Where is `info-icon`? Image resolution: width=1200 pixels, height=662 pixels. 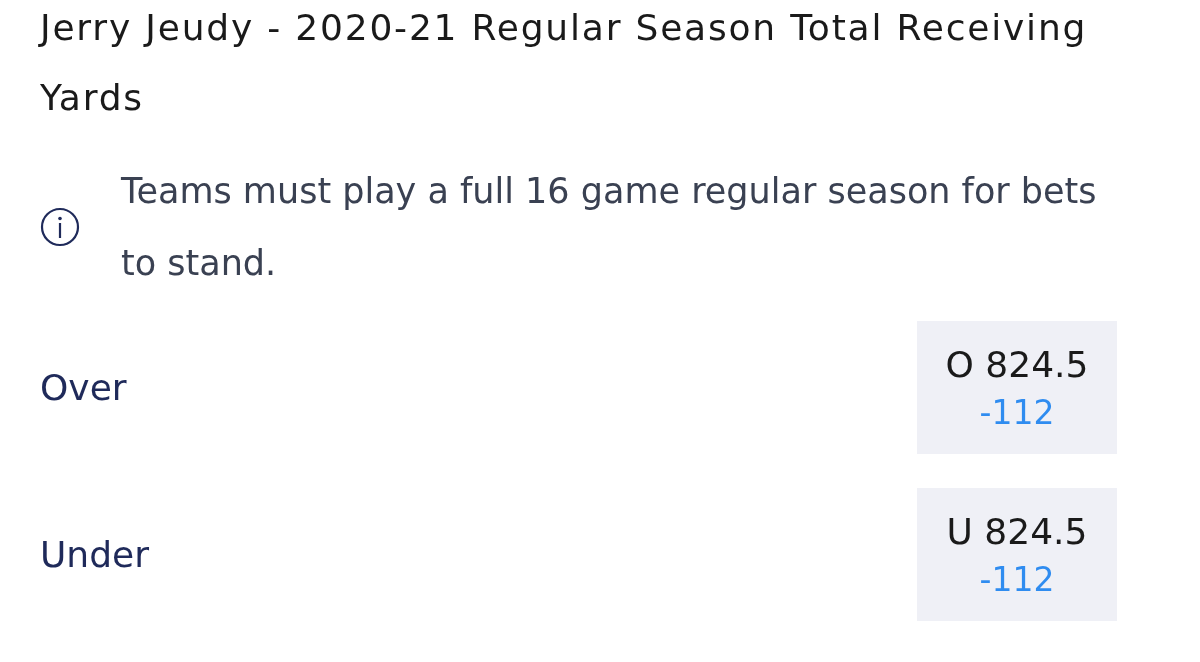 info-icon is located at coordinates (60, 227).